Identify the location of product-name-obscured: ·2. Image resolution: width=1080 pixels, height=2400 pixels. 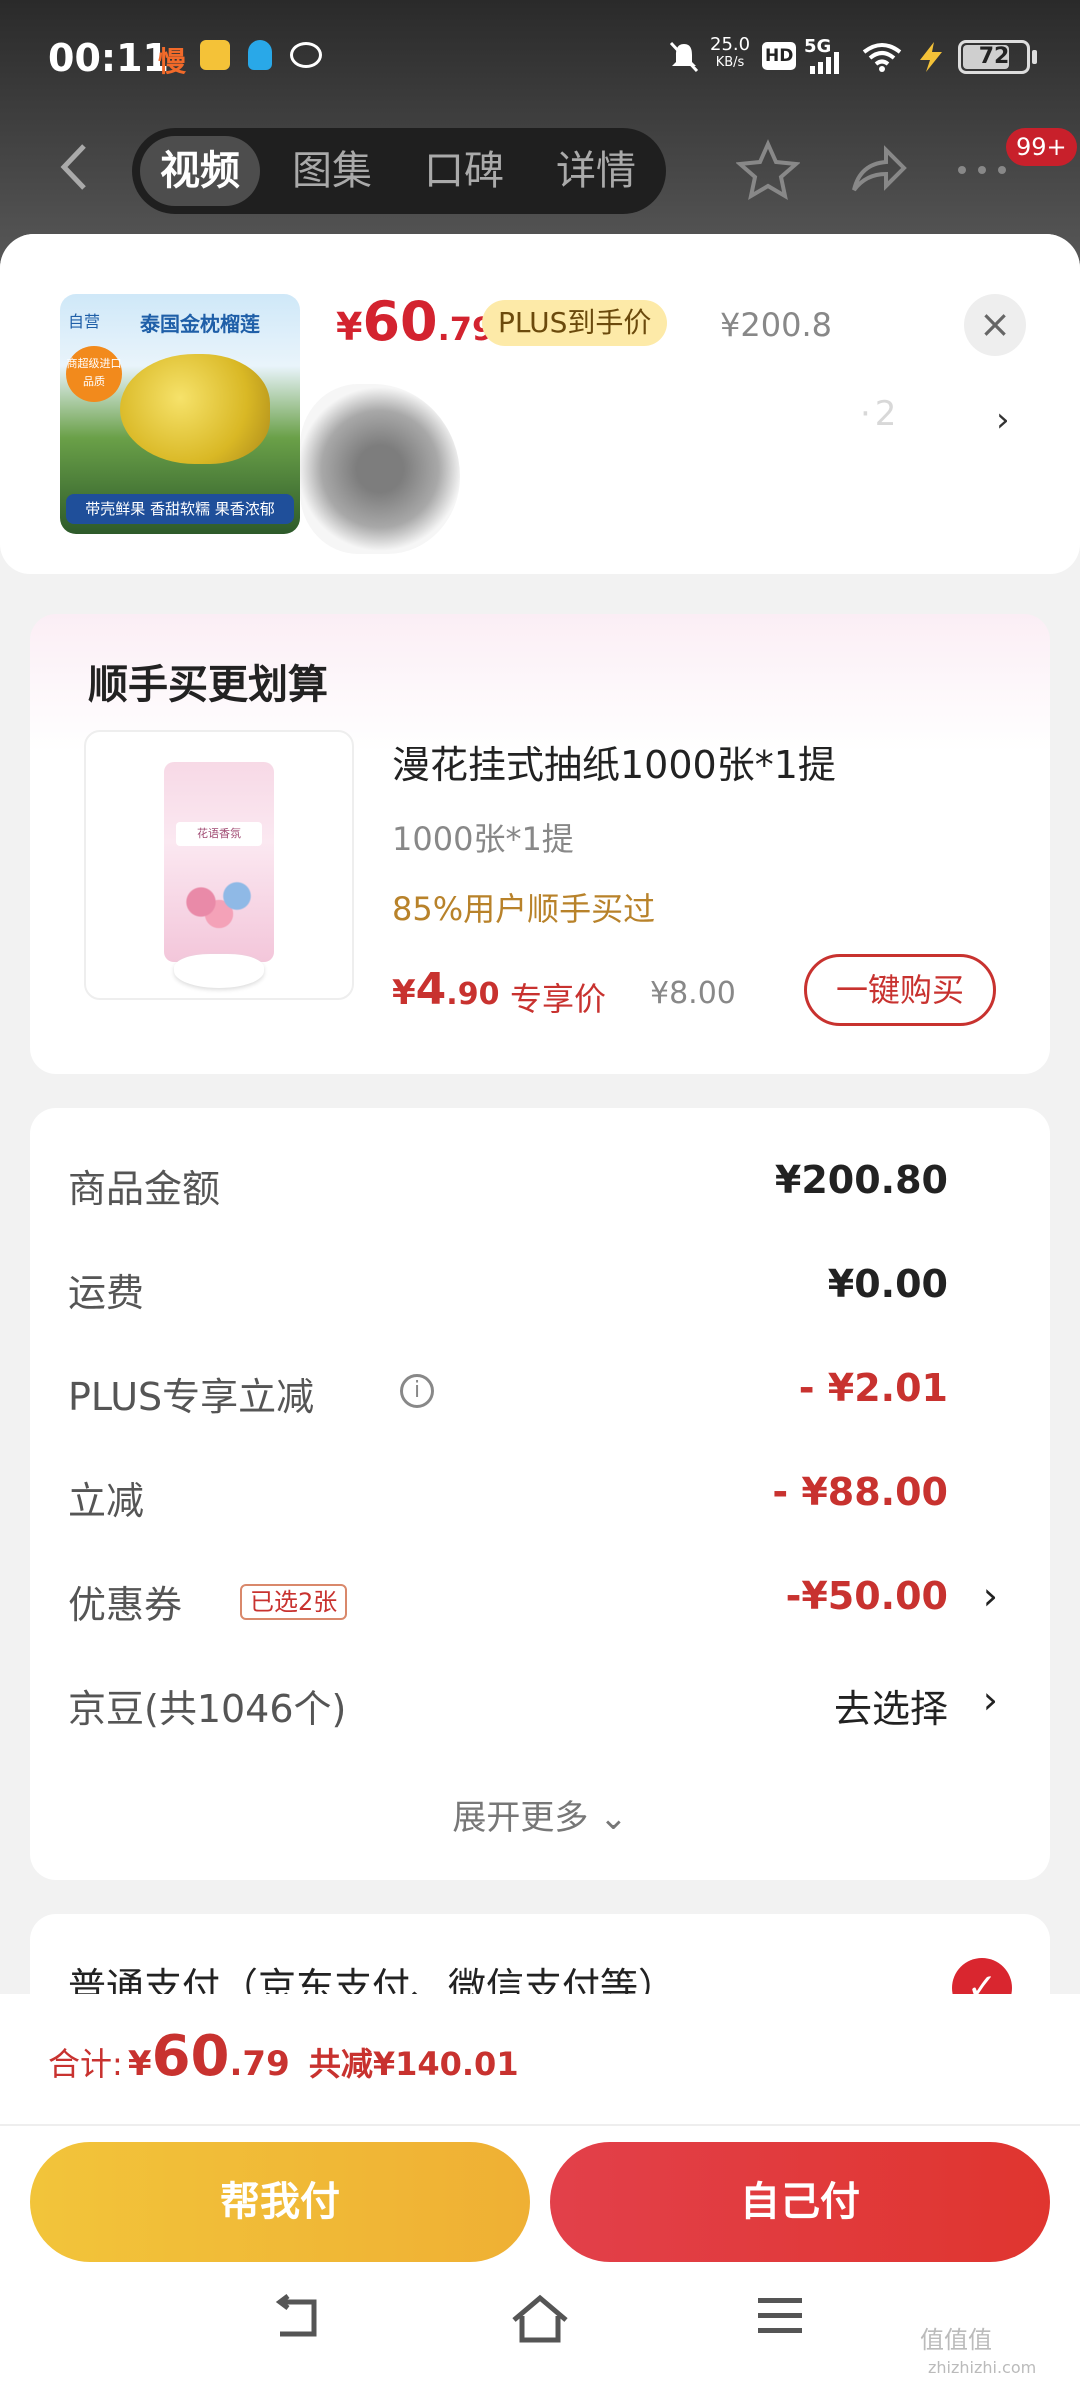
(880, 414).